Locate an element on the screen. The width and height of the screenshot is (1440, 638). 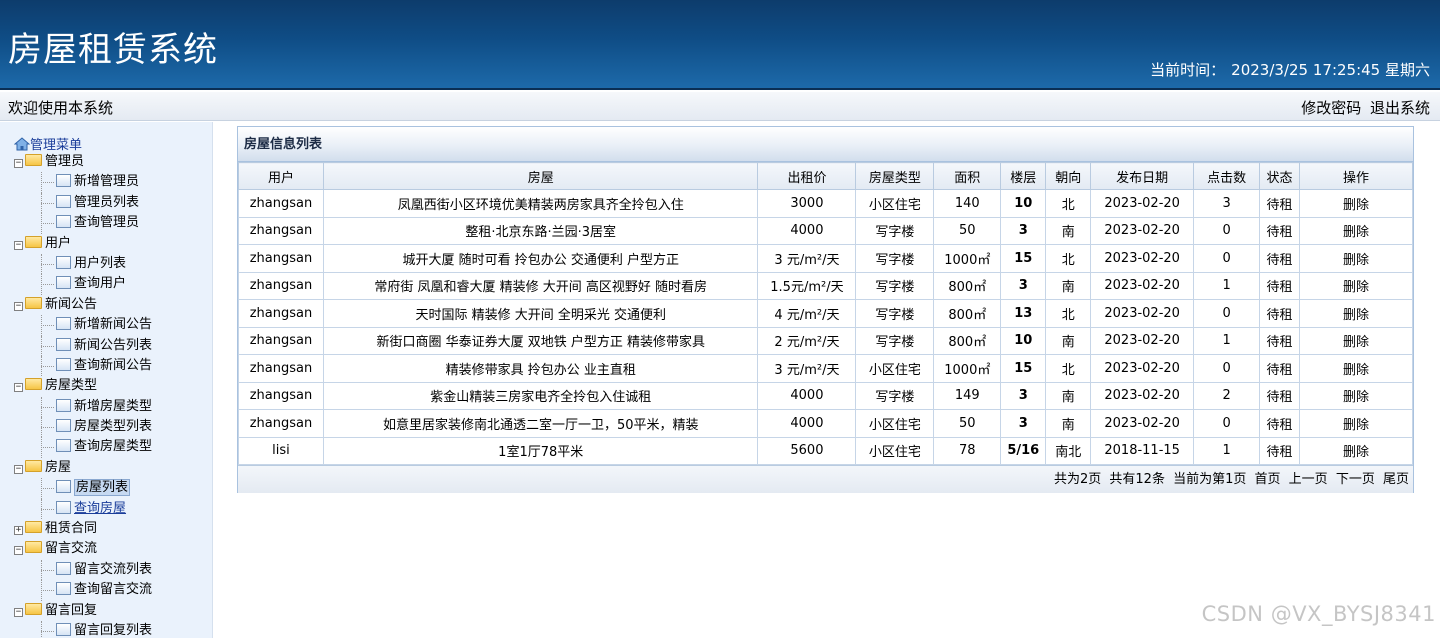
menu-item: 留言回复列表 is located at coordinates (83, 629).